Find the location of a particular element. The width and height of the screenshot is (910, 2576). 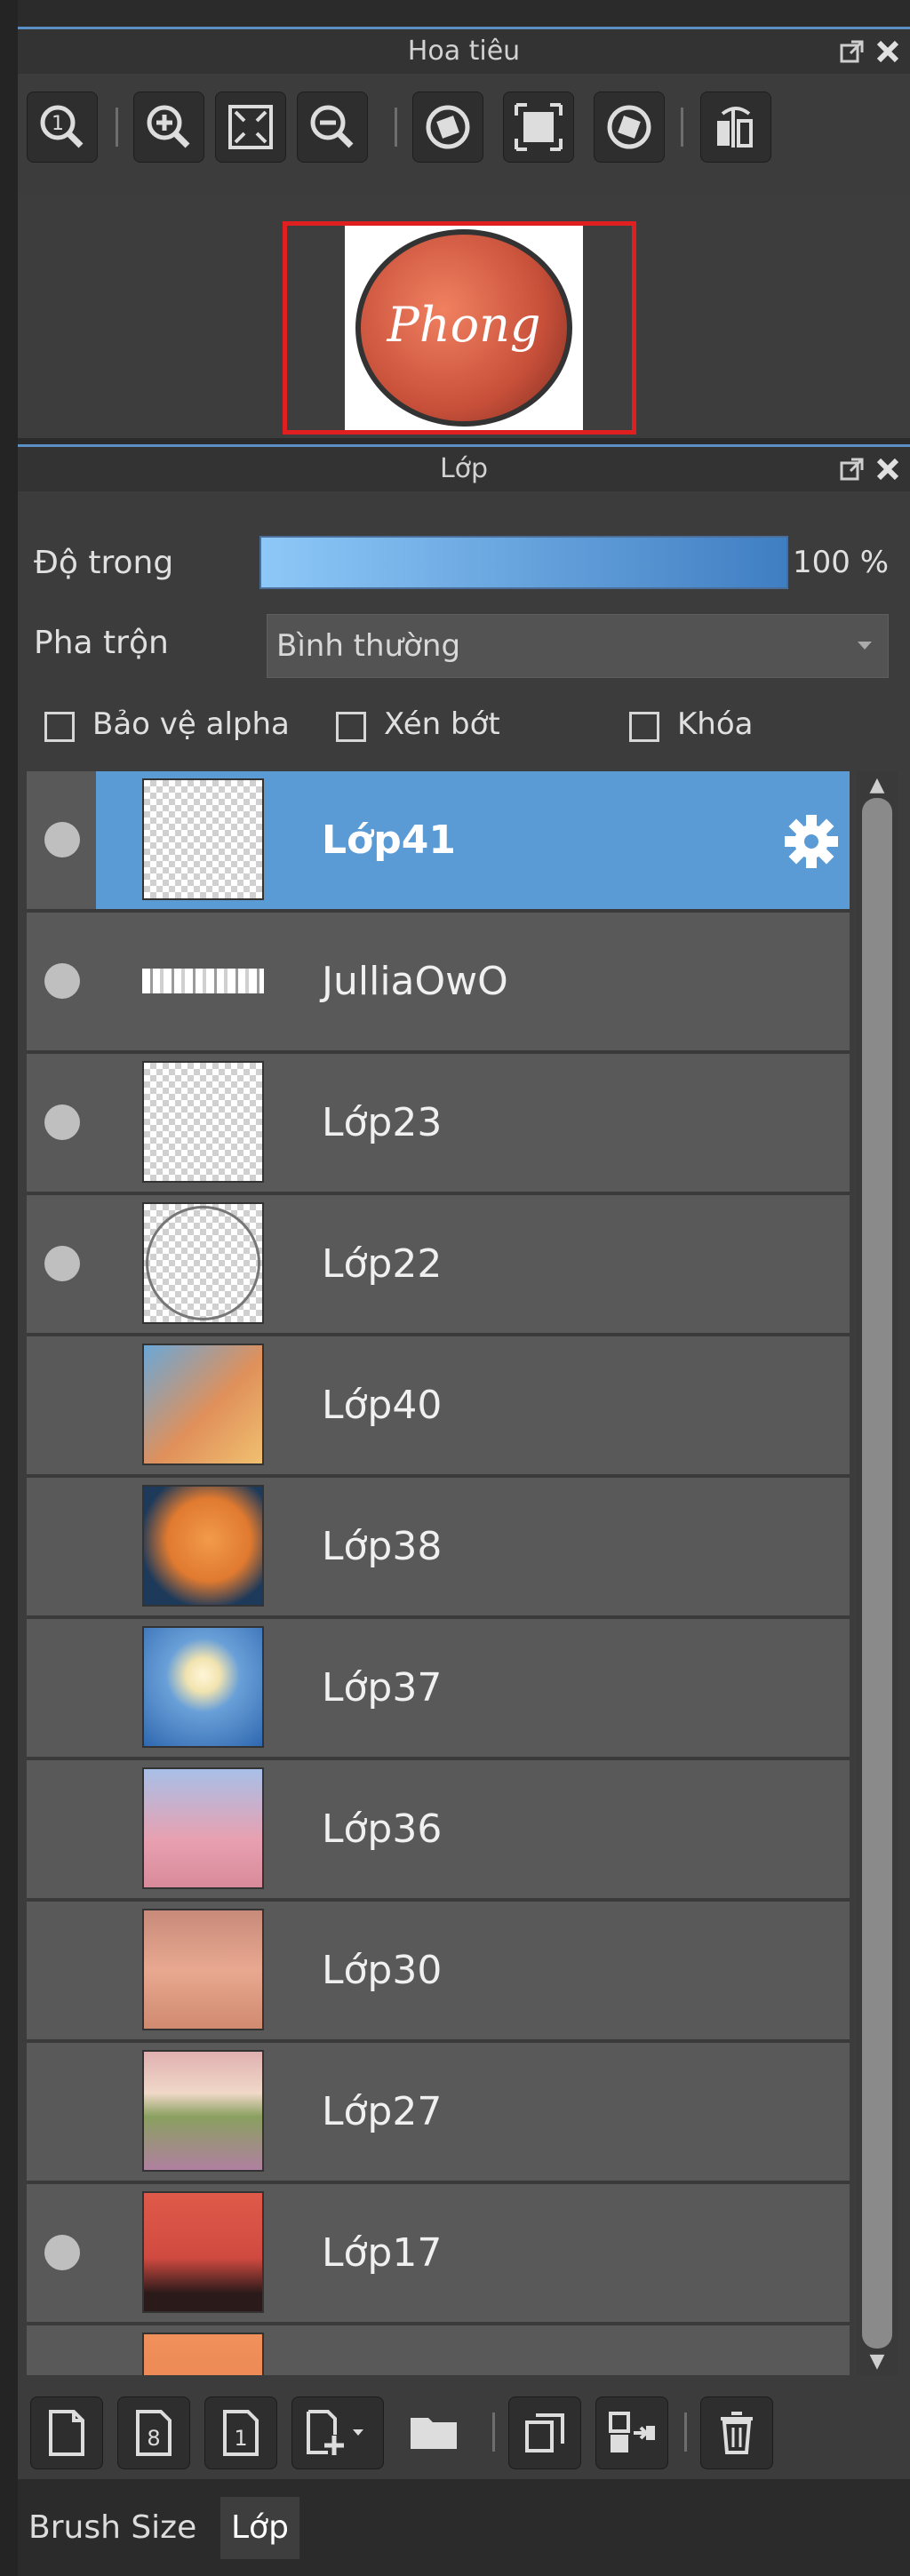

svg-text: 8 is located at coordinates (153, 2438).